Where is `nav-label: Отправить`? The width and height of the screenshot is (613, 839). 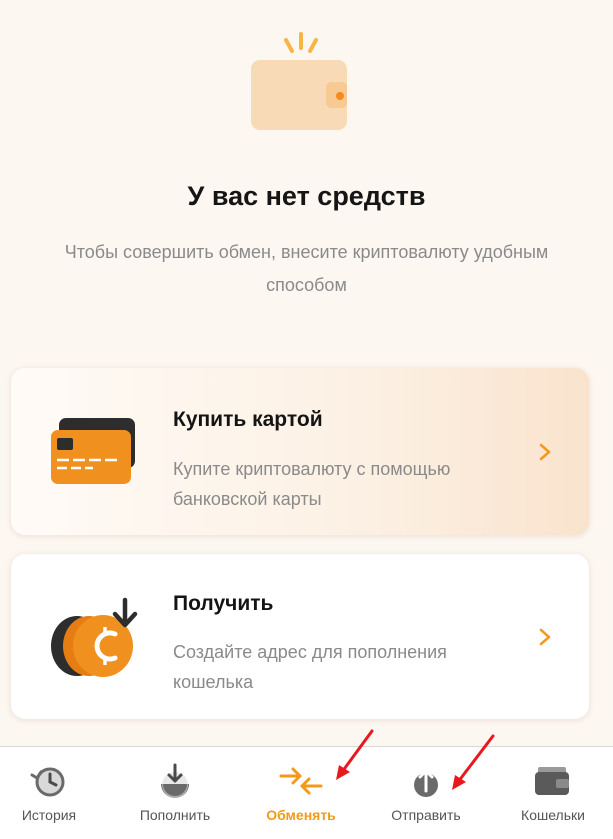 nav-label: Отправить is located at coordinates (426, 815).